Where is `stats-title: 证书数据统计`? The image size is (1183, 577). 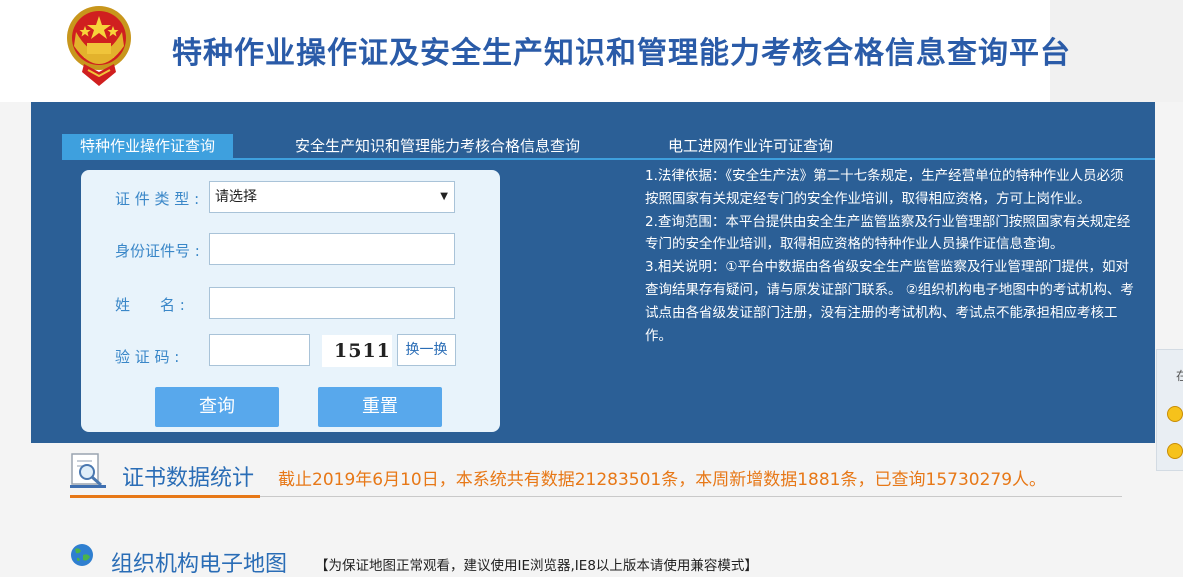 stats-title: 证书数据统计 is located at coordinates (188, 478).